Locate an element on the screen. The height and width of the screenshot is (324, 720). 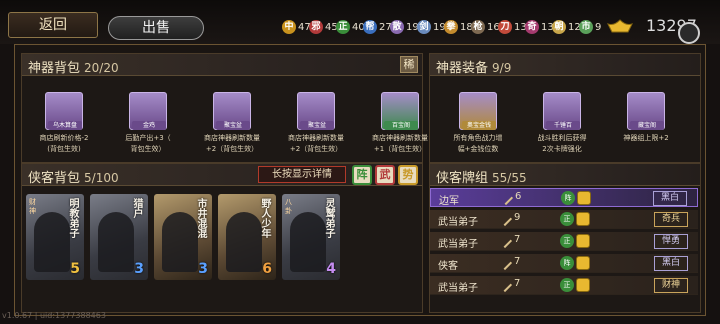
artifact-bag-item: 乌木算盘商店刷新价格-2 (背包生效) is located at coordinates (64, 123).